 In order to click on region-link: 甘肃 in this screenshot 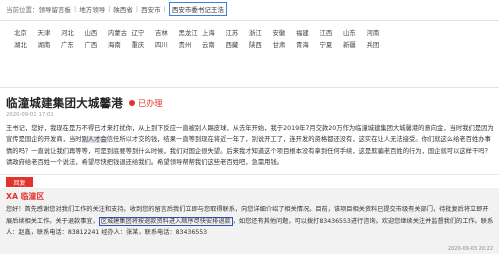, I will do `click(285, 44)`.